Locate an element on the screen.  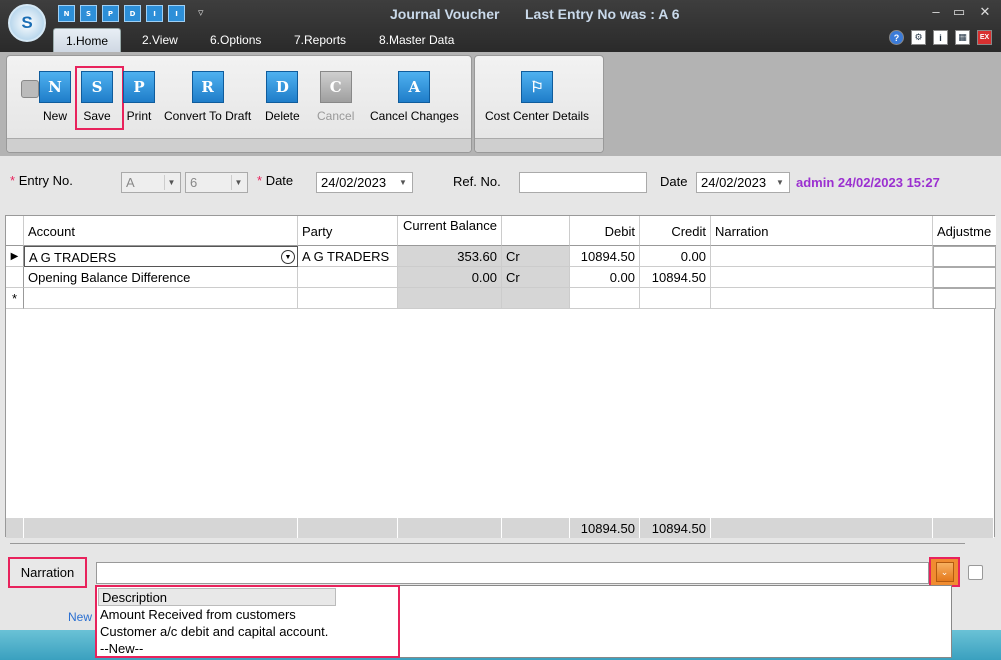
new-label: New is located at coordinates (54, 116).